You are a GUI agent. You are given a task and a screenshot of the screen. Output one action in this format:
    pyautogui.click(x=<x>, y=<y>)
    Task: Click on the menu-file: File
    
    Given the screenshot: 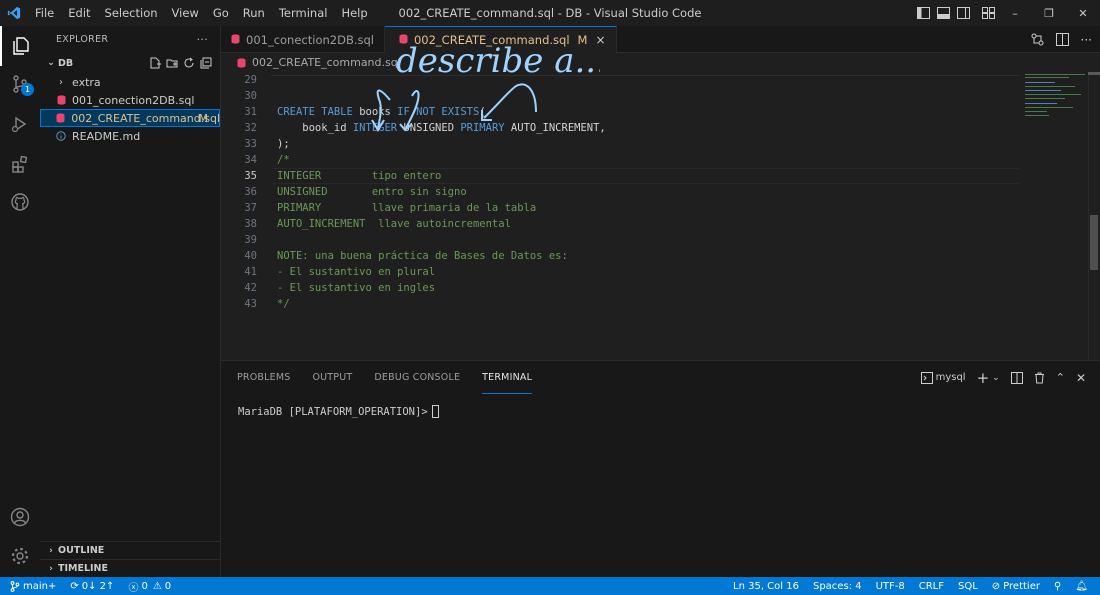 What is the action you would take?
    pyautogui.click(x=44, y=13)
    